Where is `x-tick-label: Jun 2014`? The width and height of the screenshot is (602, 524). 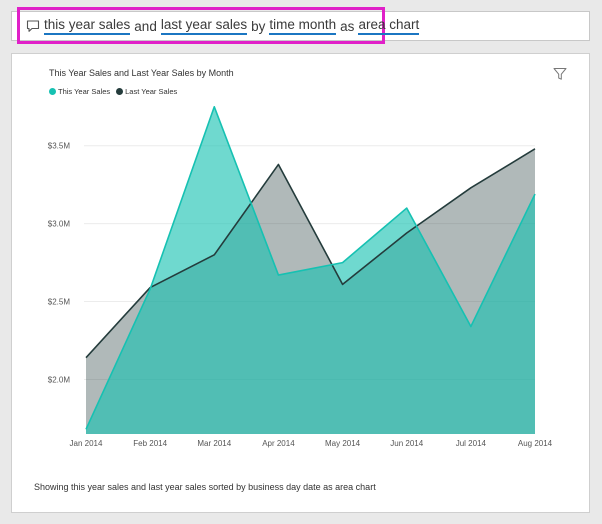 x-tick-label: Jun 2014 is located at coordinates (406, 443).